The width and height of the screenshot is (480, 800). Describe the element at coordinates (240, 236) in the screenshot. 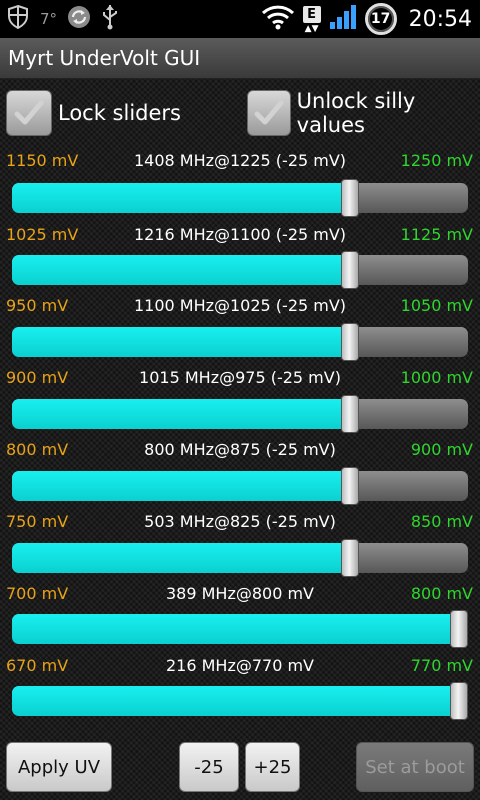

I see `slider-row-labels: 1025 mV 1216 MHz@1100 (-25 mV) 1125 mV` at that location.